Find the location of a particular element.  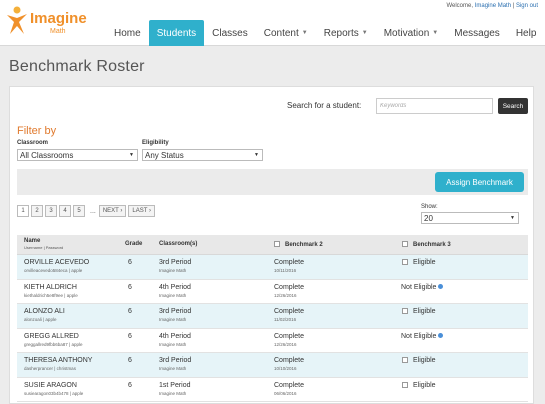

nav-motivation: Motivation ▼ is located at coordinates (411, 33).